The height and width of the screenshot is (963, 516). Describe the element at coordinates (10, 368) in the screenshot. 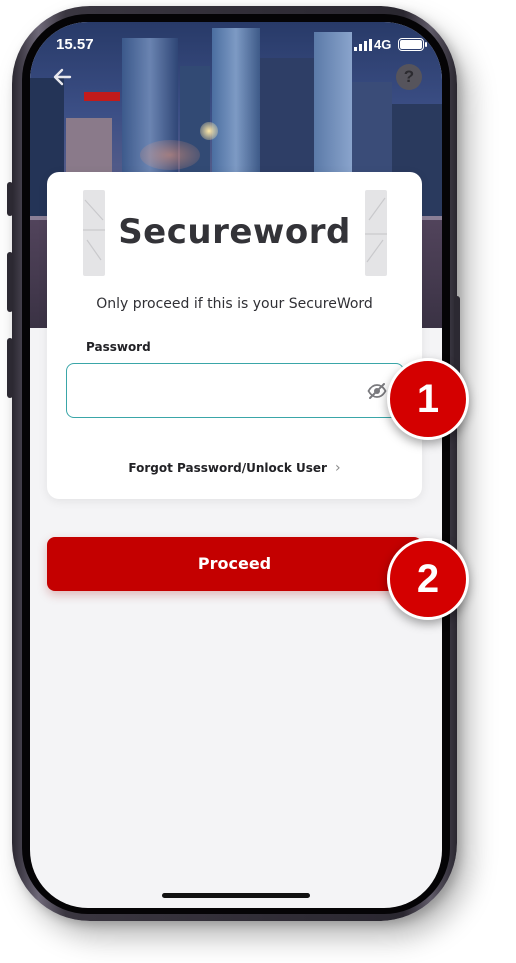

I see `volume-down-button` at that location.